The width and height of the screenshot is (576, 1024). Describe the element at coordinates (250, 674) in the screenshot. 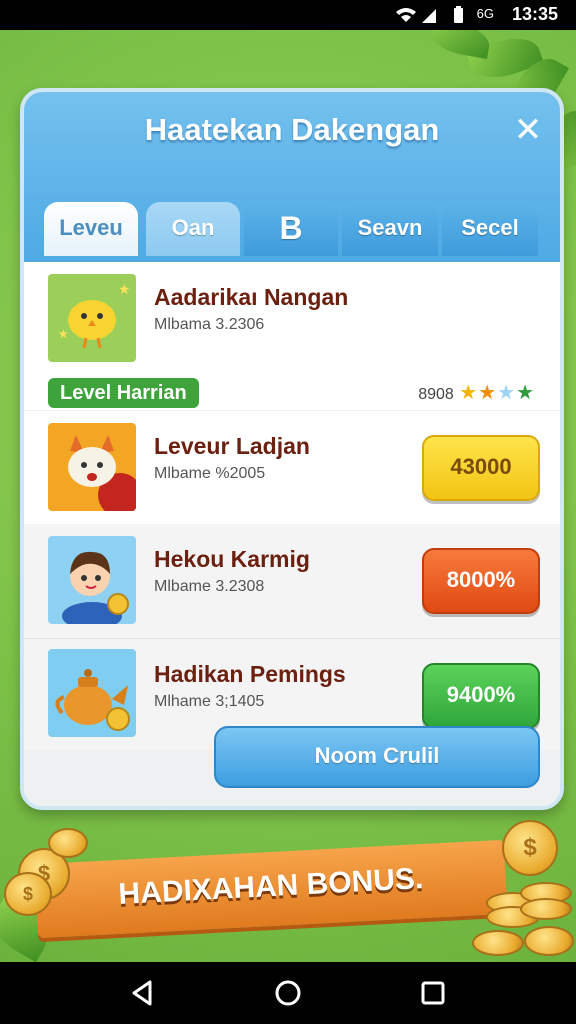

I see `item-title: Hadikan Pemings` at that location.